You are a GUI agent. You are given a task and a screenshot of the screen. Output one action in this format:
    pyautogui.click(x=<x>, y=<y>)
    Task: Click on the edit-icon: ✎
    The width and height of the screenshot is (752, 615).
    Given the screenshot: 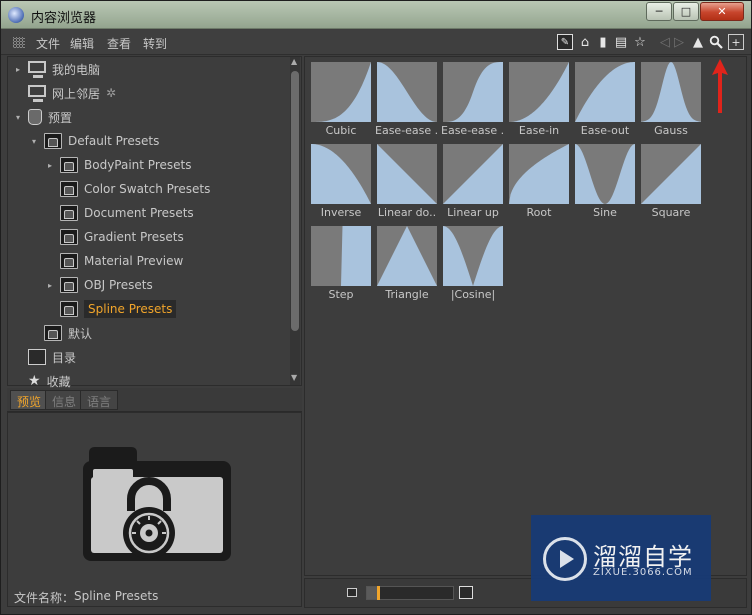 What is the action you would take?
    pyautogui.click(x=565, y=42)
    